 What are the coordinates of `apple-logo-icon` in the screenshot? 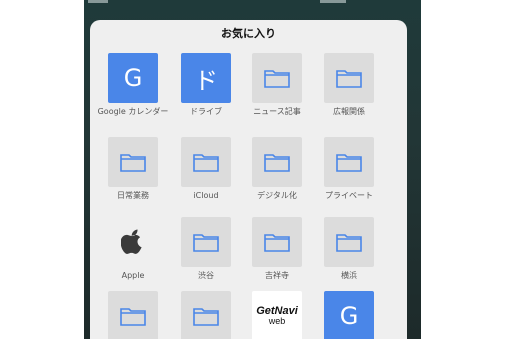 It's located at (131, 241).